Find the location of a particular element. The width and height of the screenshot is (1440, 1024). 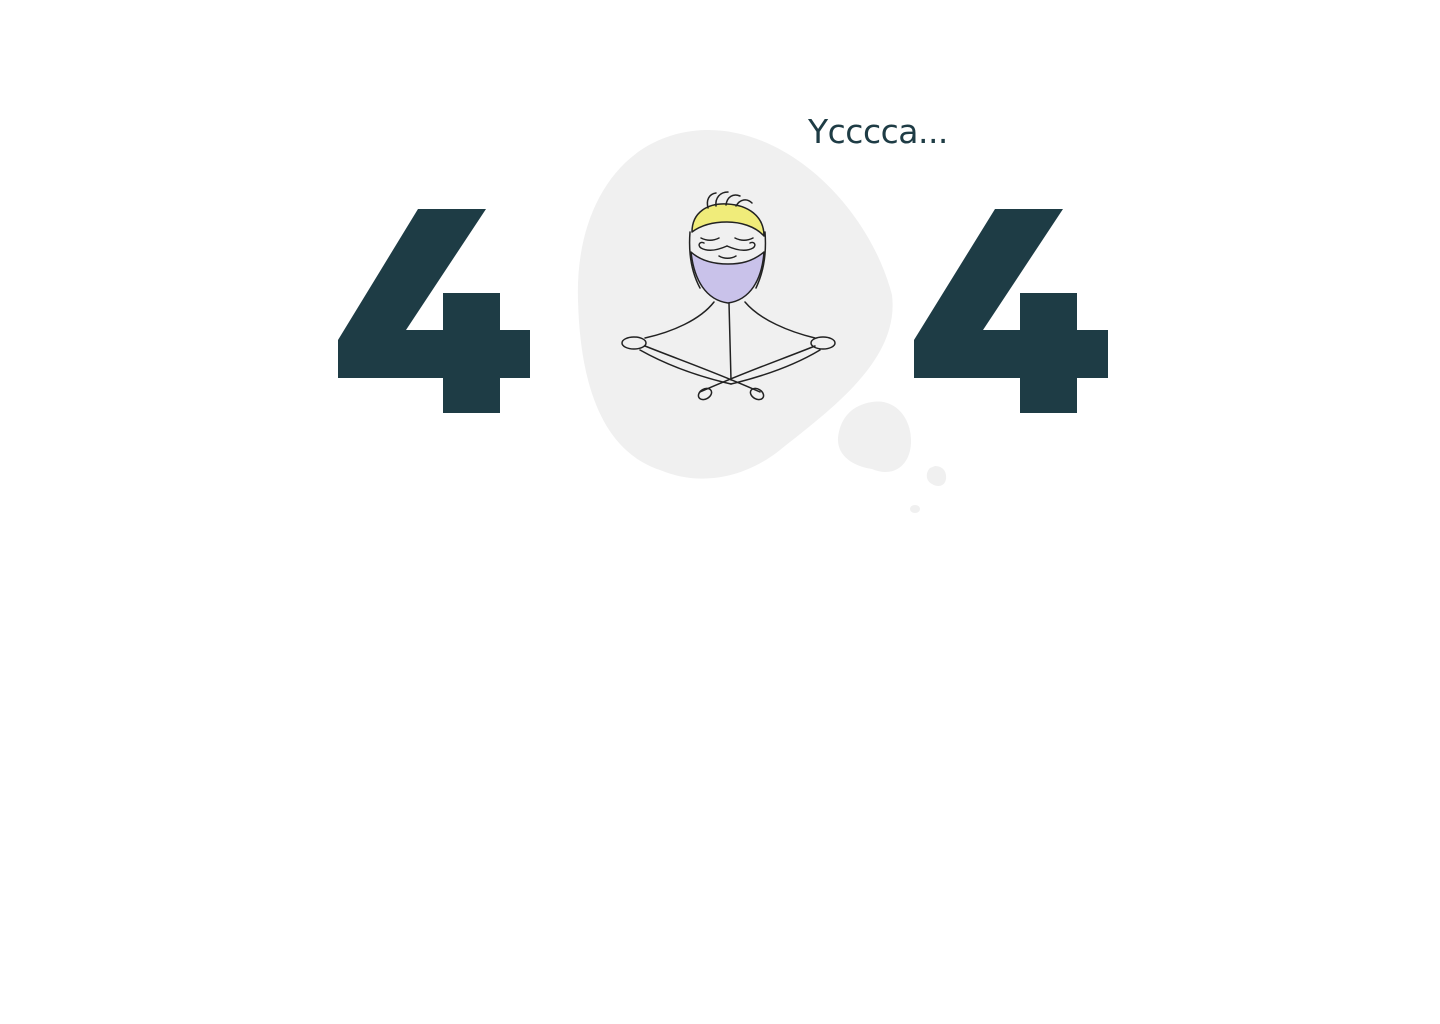

thought-bubble-medium is located at coordinates (936, 476).